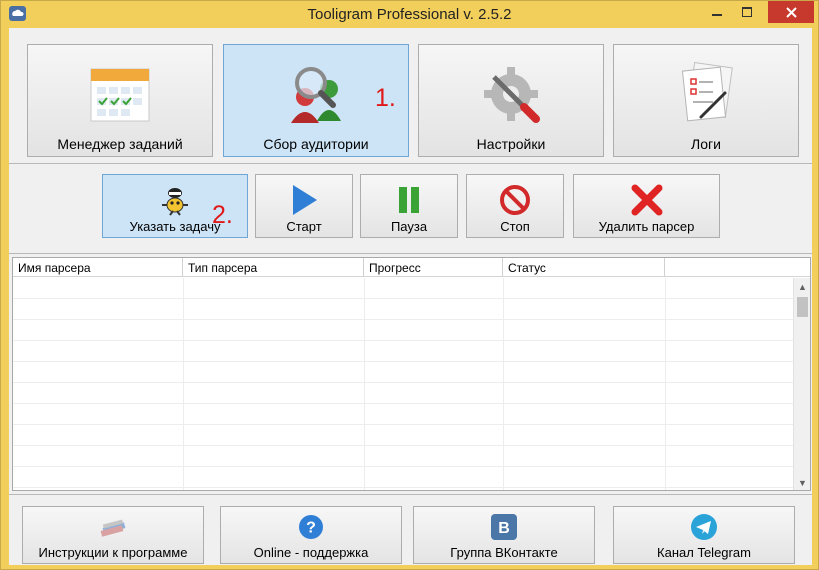  I want to click on button-label: Стоп, so click(515, 226).